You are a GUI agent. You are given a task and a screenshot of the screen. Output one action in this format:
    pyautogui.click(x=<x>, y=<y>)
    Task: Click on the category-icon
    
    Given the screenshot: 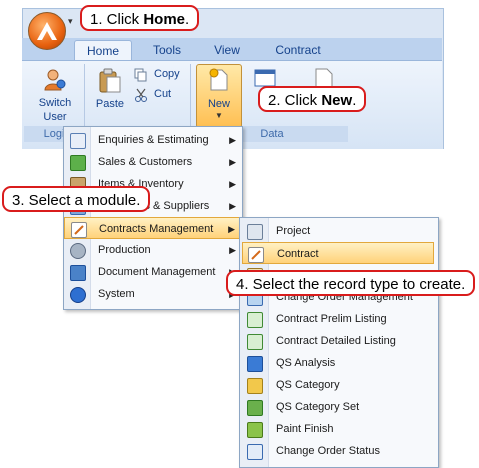 What is the action you would take?
    pyautogui.click(x=255, y=386)
    